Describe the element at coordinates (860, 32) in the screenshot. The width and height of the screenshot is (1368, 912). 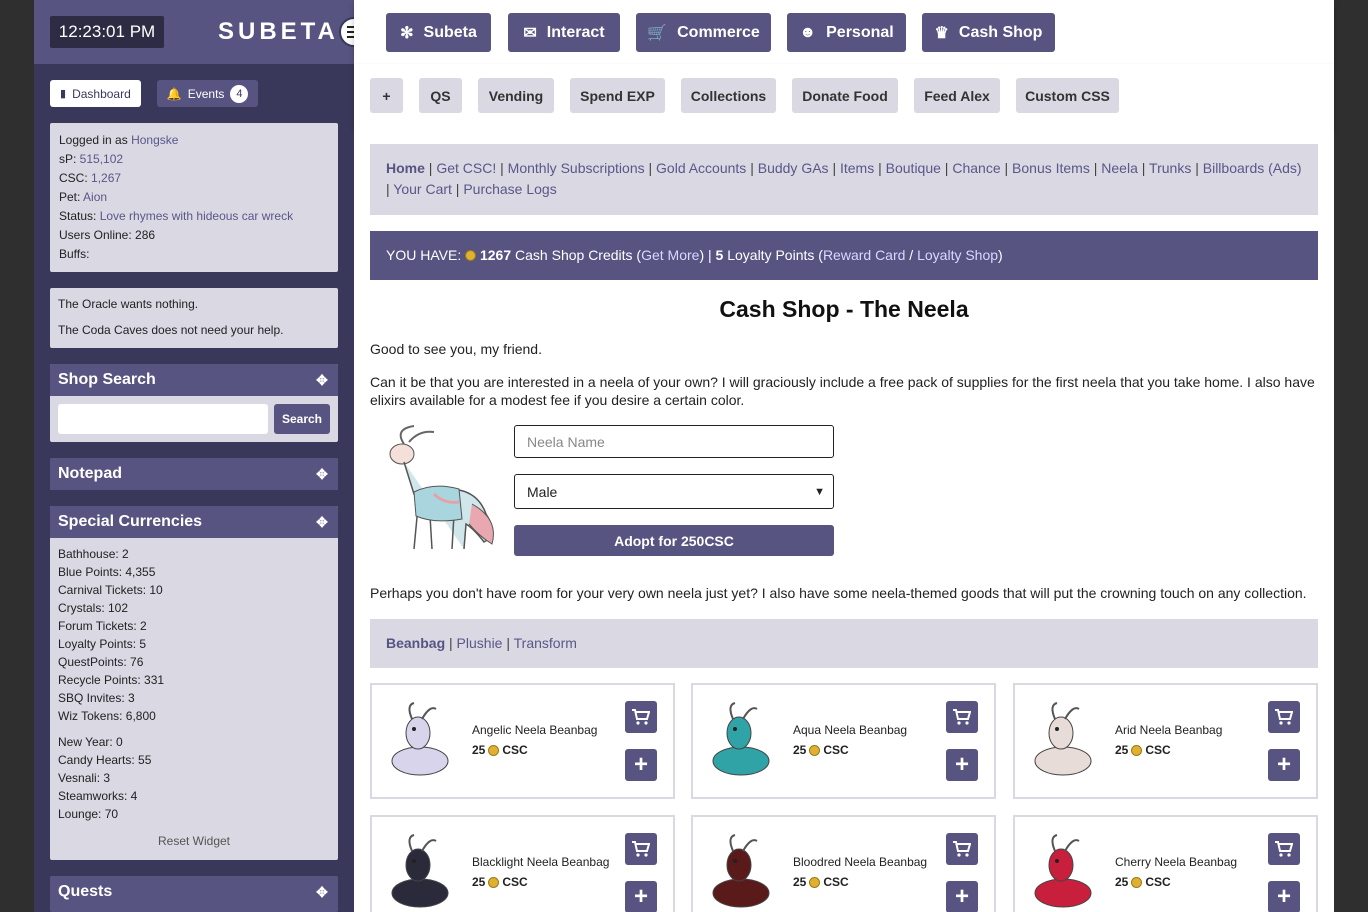
I see `nav-personal-label: Personal` at that location.